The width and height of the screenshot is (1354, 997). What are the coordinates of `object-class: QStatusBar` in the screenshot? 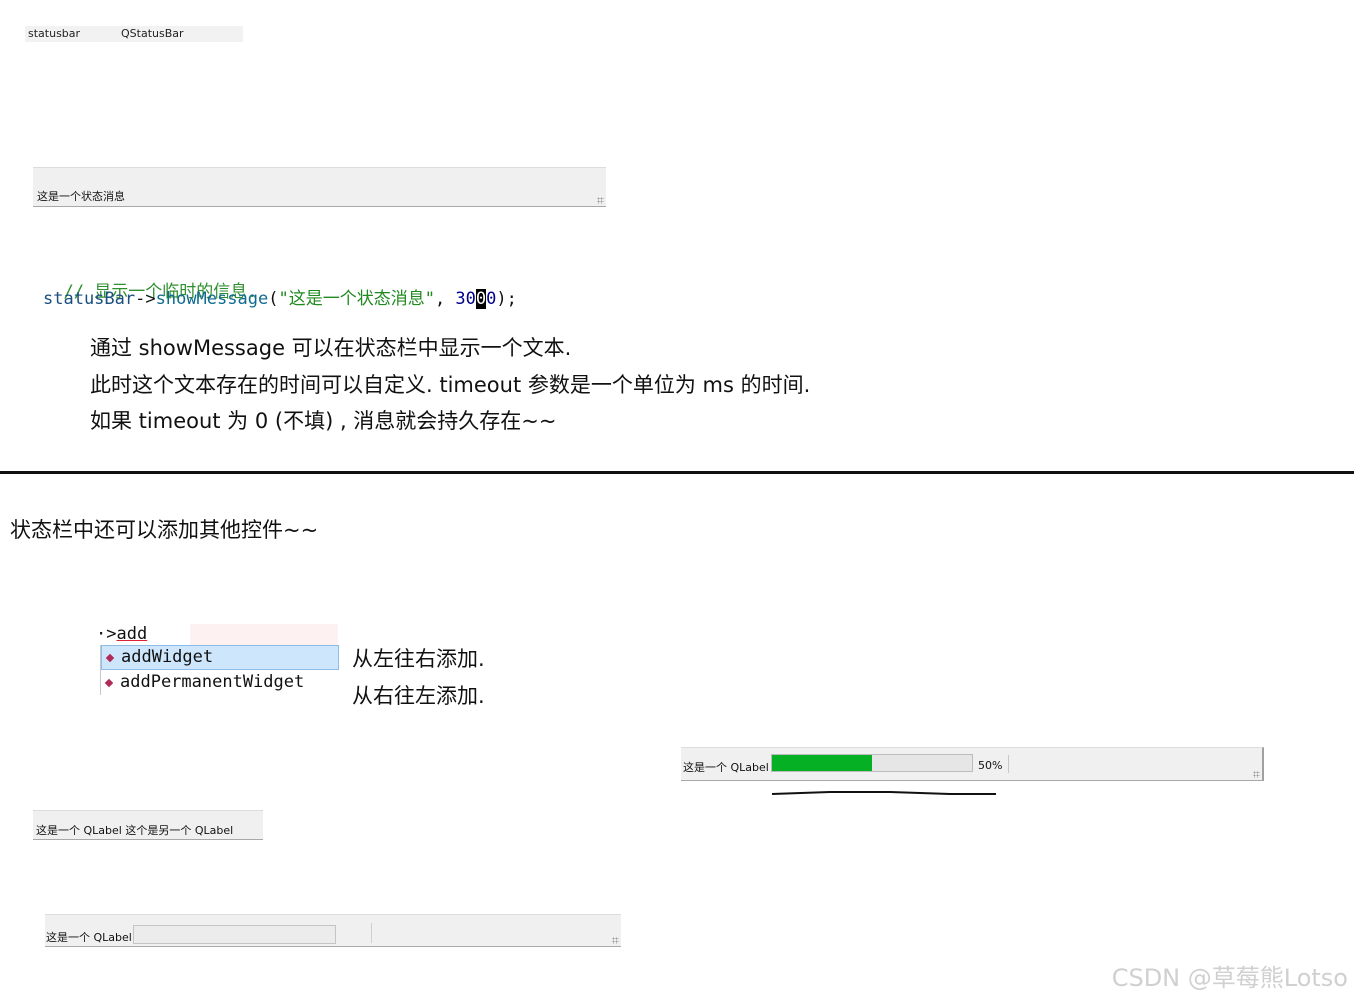 It's located at (152, 33).